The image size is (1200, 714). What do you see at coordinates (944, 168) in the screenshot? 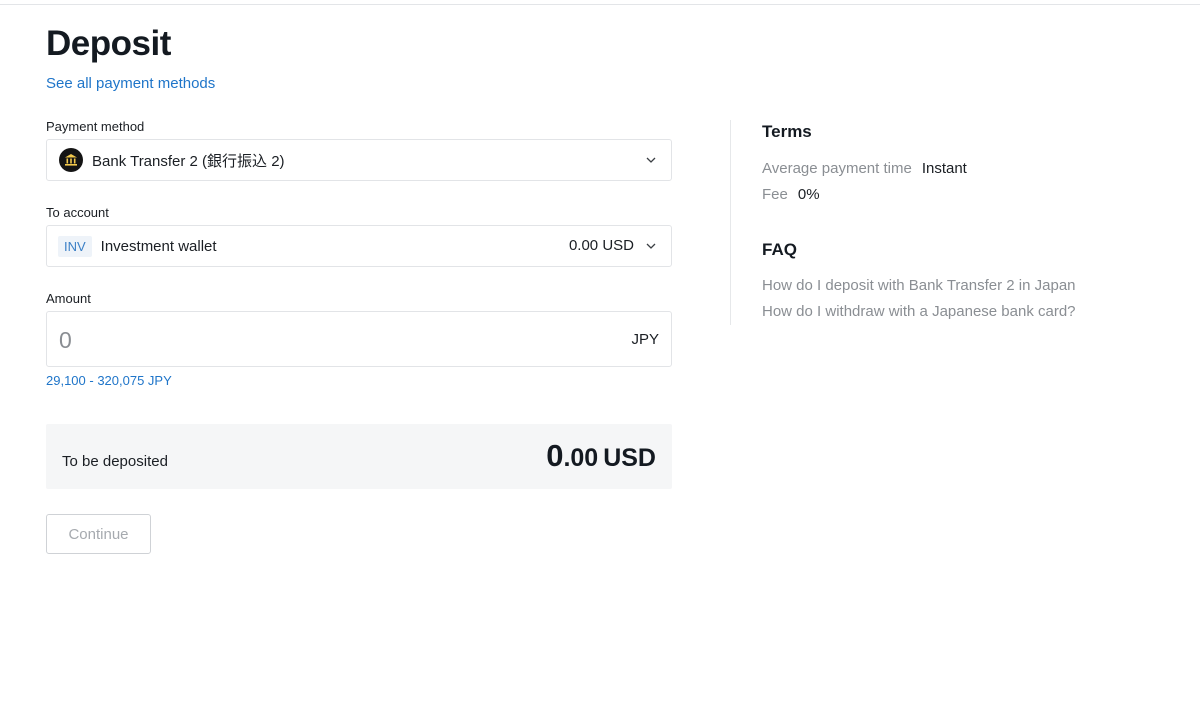
I see `term-value: Instant` at bounding box center [944, 168].